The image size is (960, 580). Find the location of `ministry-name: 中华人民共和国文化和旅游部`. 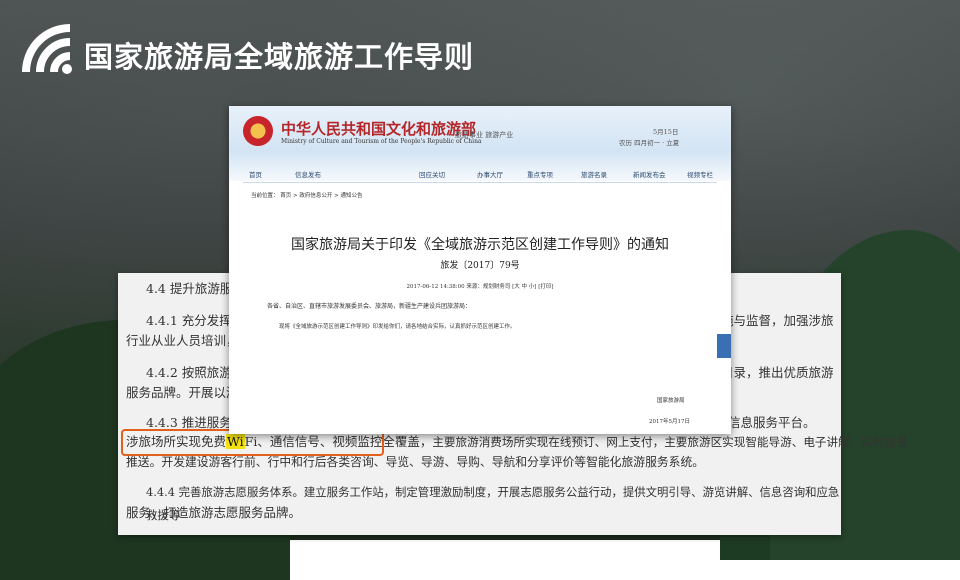

ministry-name: 中华人民共和国文化和旅游部 is located at coordinates (379, 129).